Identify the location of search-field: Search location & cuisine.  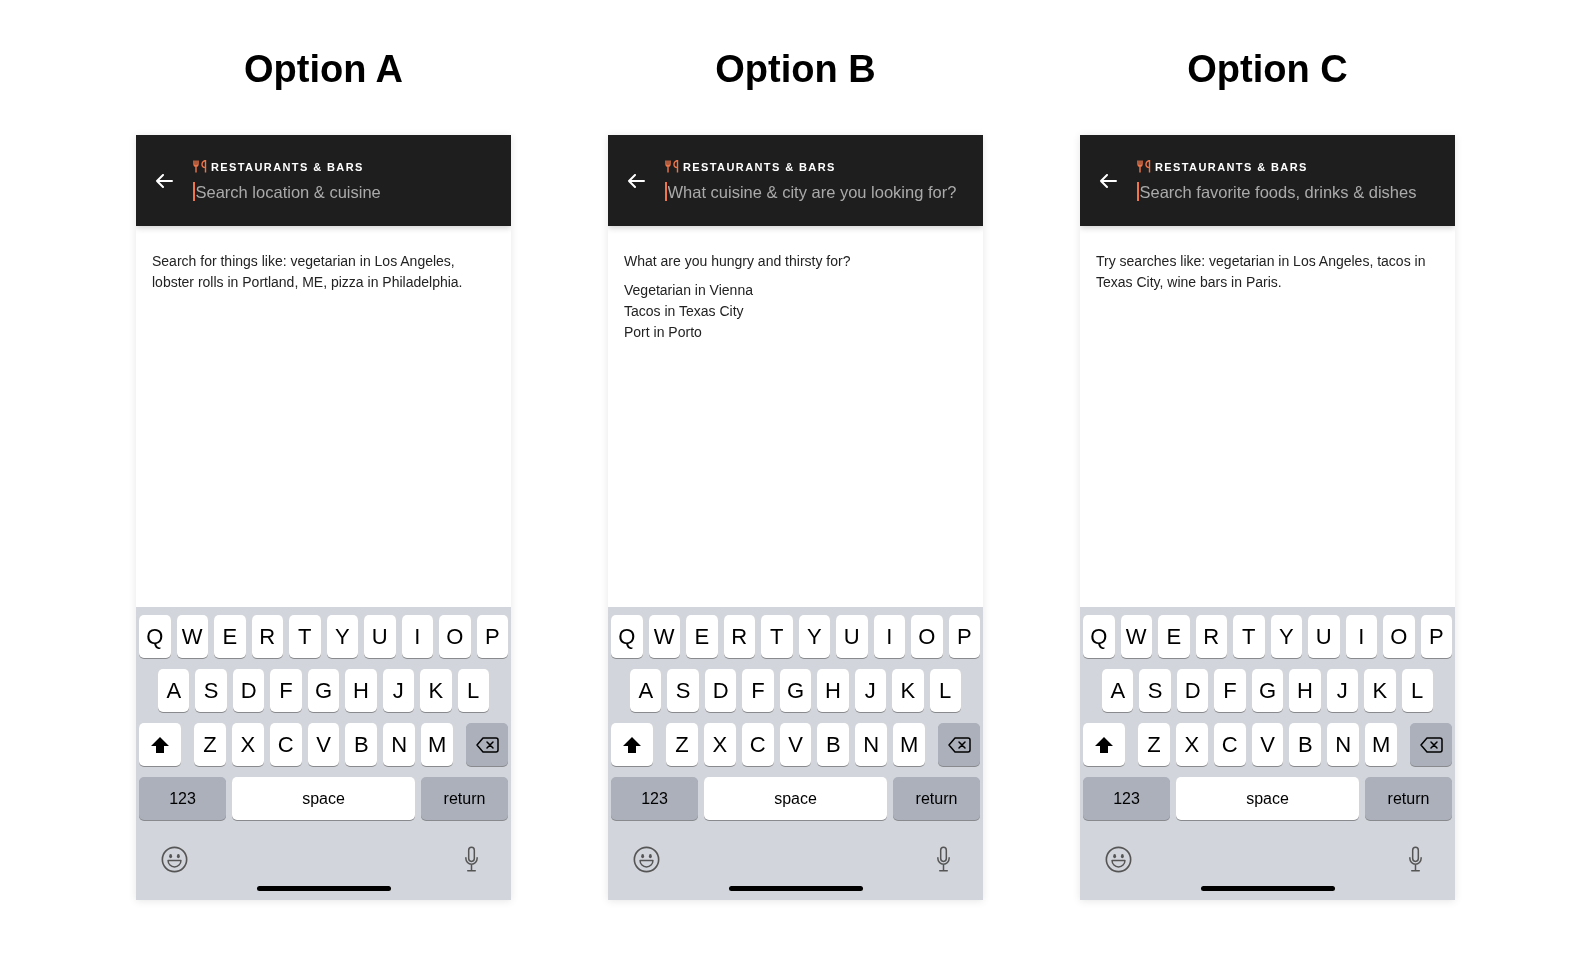
(347, 191).